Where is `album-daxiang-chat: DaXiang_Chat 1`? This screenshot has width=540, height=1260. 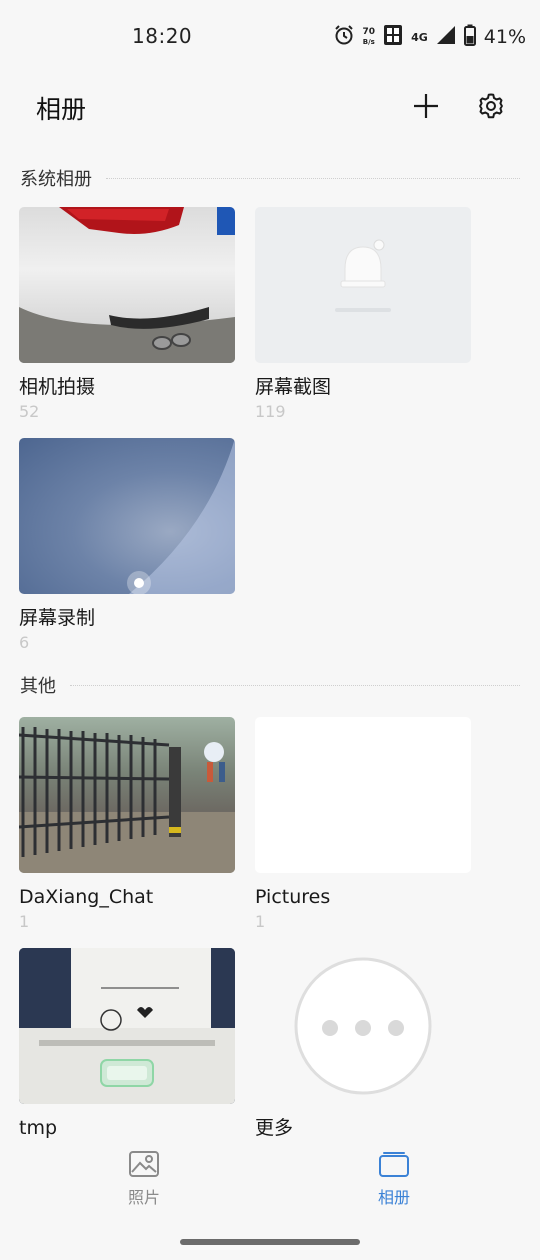 album-daxiang-chat: DaXiang_Chat 1 is located at coordinates (127, 824).